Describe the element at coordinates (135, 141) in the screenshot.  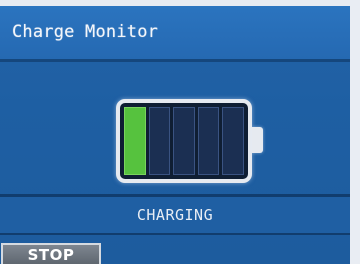
I see `battery-cell-filled` at that location.